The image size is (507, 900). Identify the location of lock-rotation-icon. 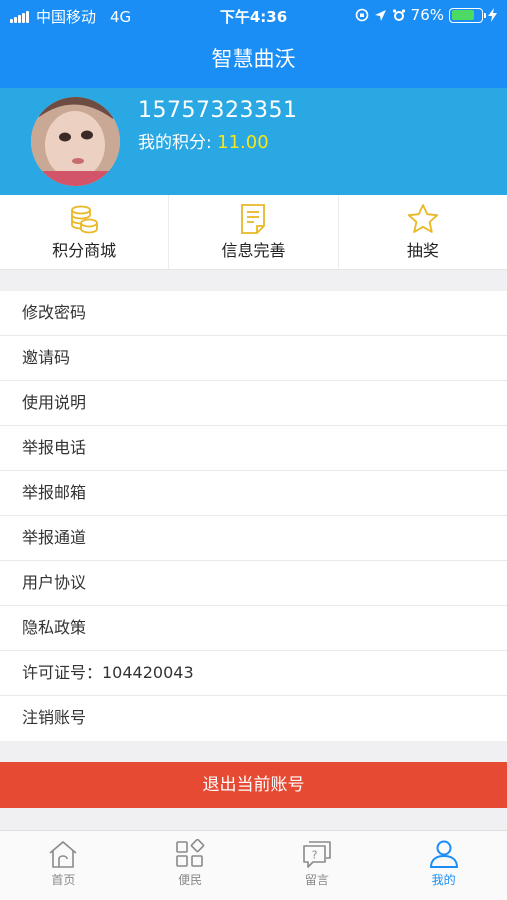
(361, 15).